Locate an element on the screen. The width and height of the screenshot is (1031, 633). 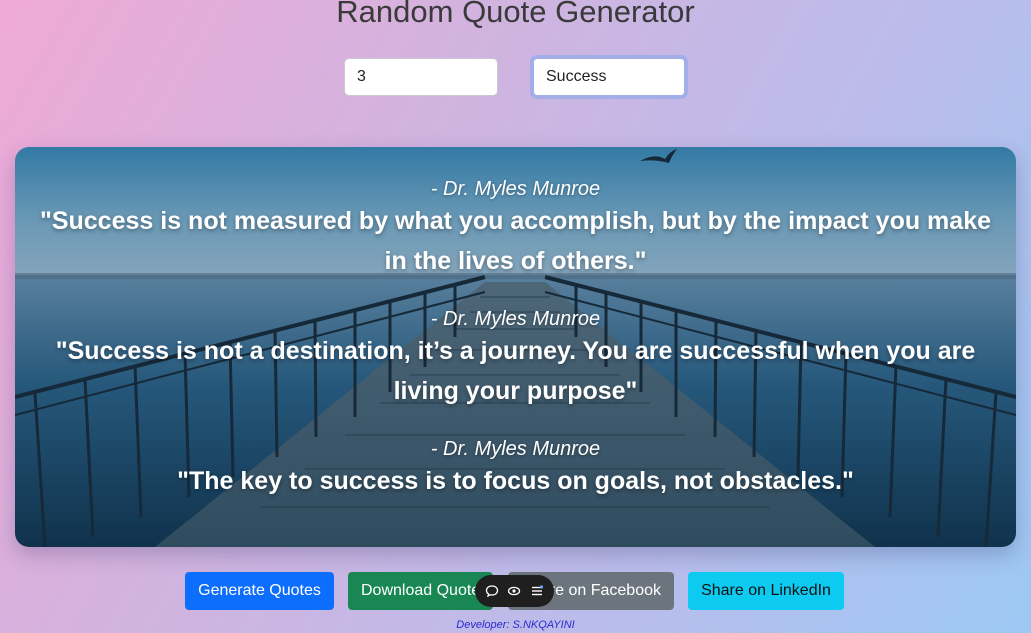
page-title: Random Quote Generator is located at coordinates (515, 14).